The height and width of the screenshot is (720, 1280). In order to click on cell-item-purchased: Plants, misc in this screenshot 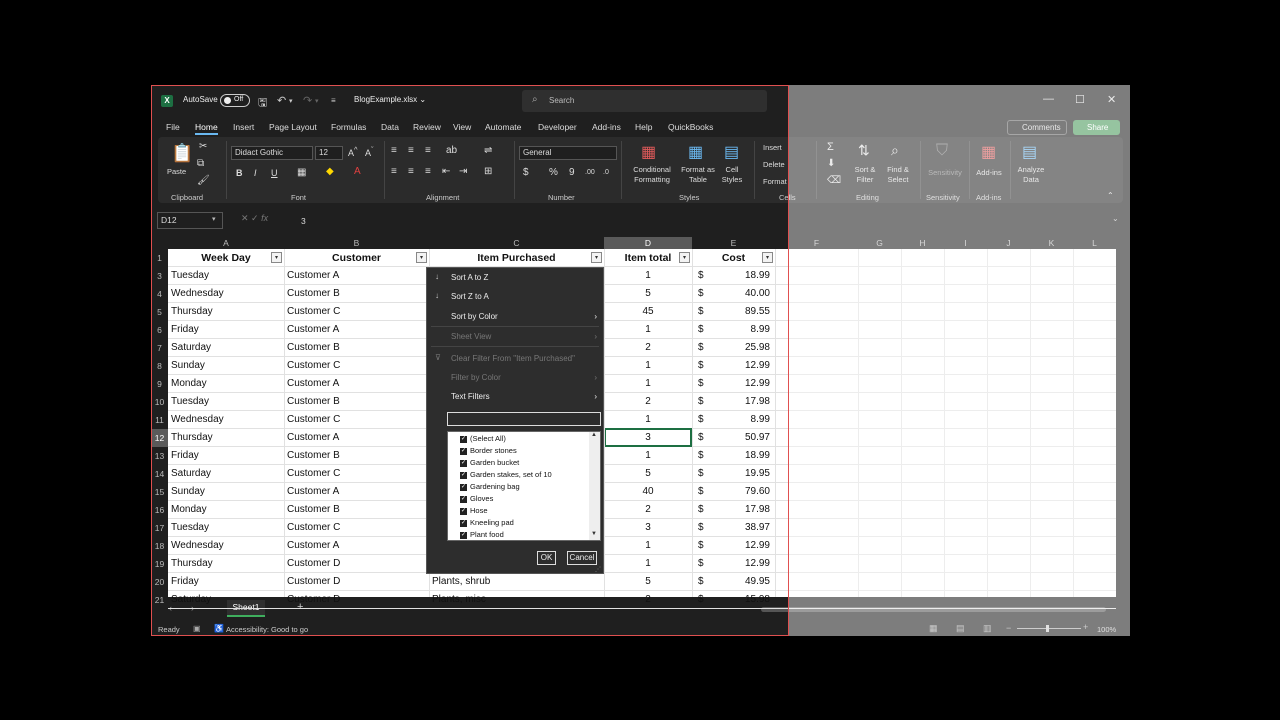, I will do `click(517, 600)`.